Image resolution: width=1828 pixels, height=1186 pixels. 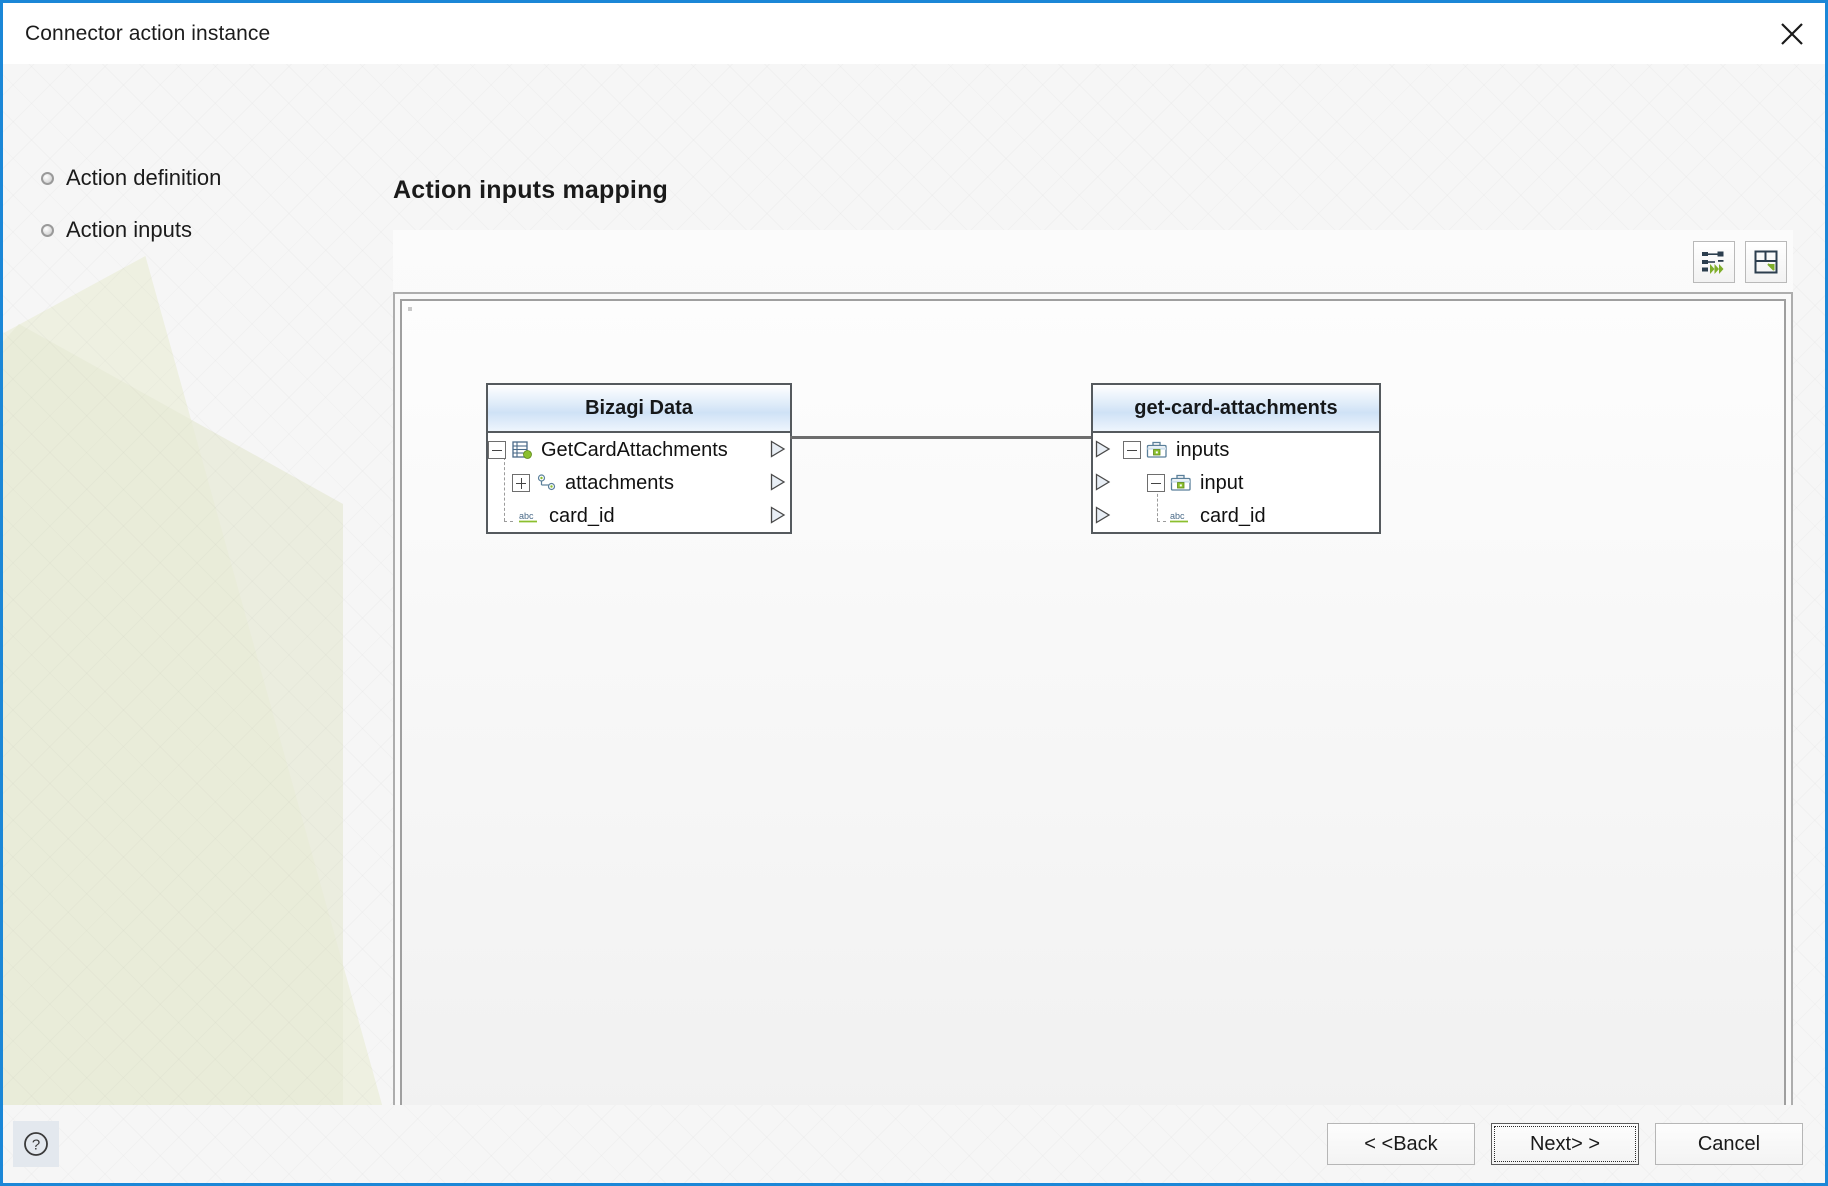 What do you see at coordinates (944, 437) in the screenshot?
I see `mapping-connection-line` at bounding box center [944, 437].